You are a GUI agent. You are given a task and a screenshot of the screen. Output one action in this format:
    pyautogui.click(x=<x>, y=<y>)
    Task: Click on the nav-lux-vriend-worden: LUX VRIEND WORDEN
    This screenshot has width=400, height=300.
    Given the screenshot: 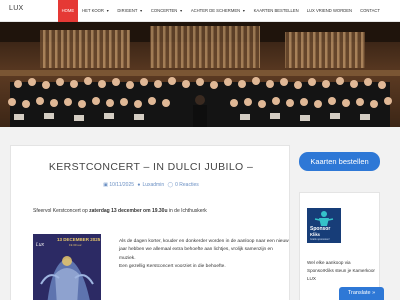 What is the action you would take?
    pyautogui.click(x=329, y=11)
    